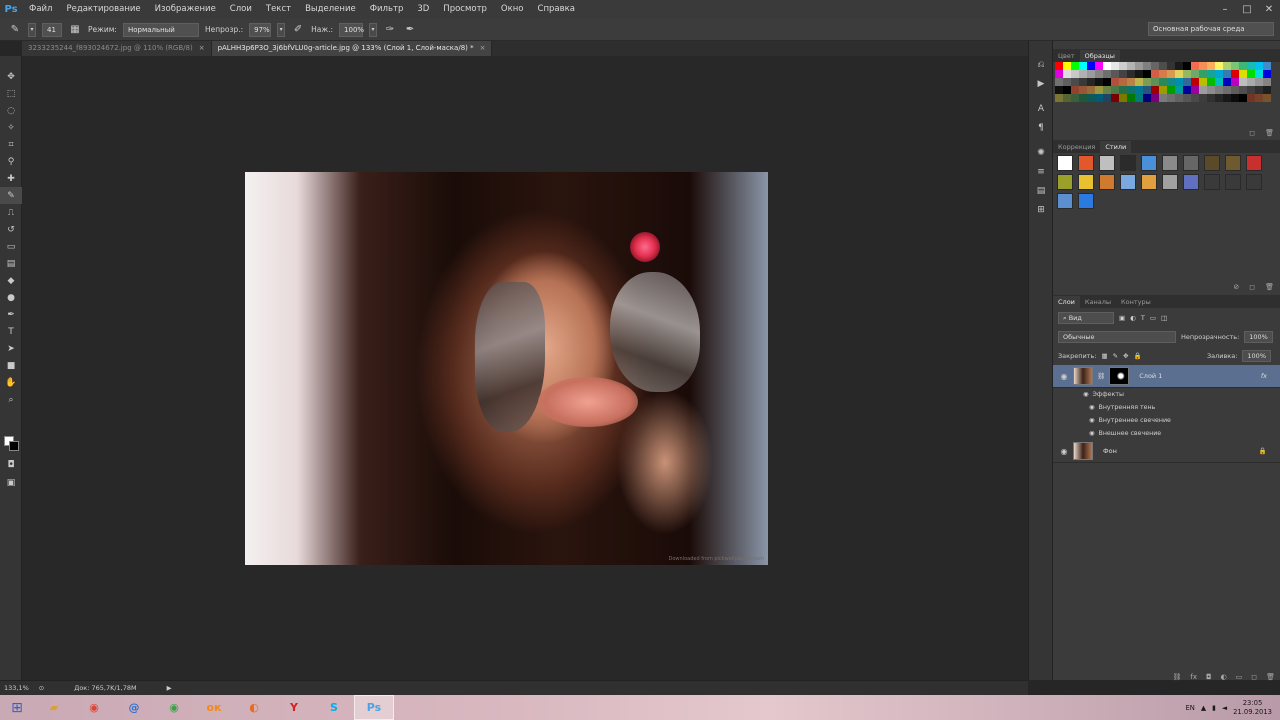 This screenshot has width=1280, height=720. What do you see at coordinates (483, 48) in the screenshot?
I see `close-icon: ×` at bounding box center [483, 48].